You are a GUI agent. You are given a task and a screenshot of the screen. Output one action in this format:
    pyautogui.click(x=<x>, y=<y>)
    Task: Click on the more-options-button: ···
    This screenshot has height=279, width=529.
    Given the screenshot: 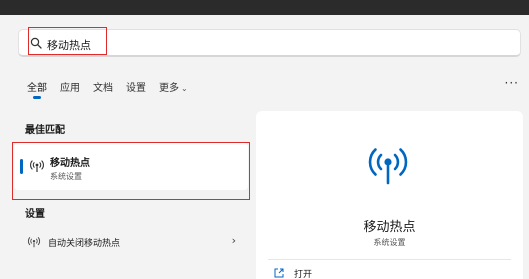 What is the action you would take?
    pyautogui.click(x=512, y=83)
    